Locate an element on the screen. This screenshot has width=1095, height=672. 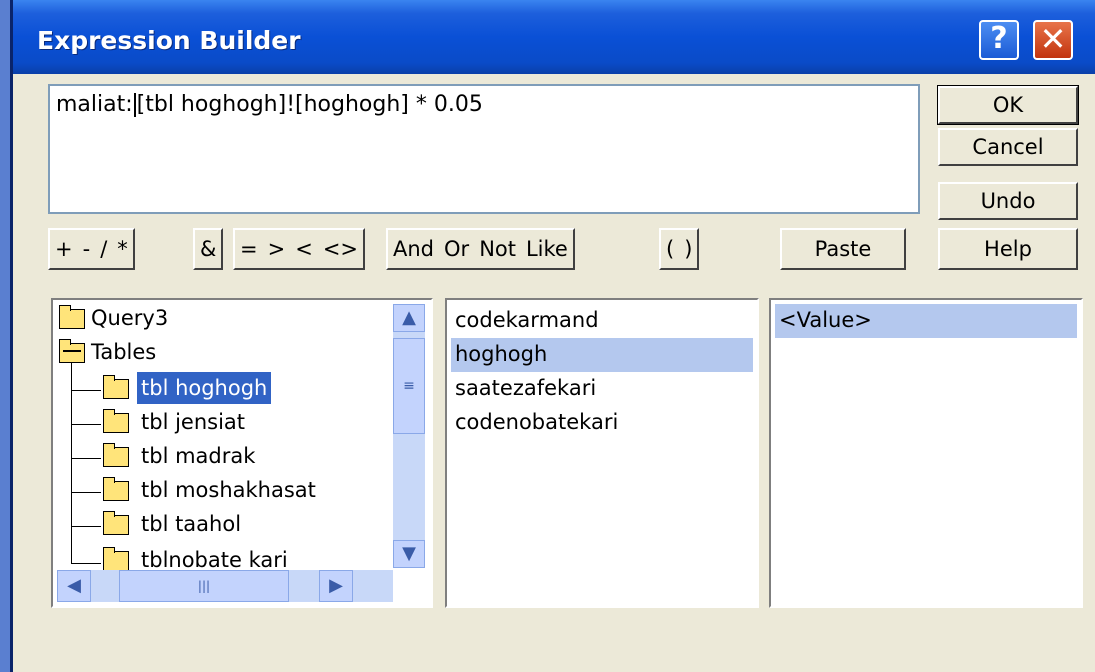
list-item: <Value> is located at coordinates (926, 321).